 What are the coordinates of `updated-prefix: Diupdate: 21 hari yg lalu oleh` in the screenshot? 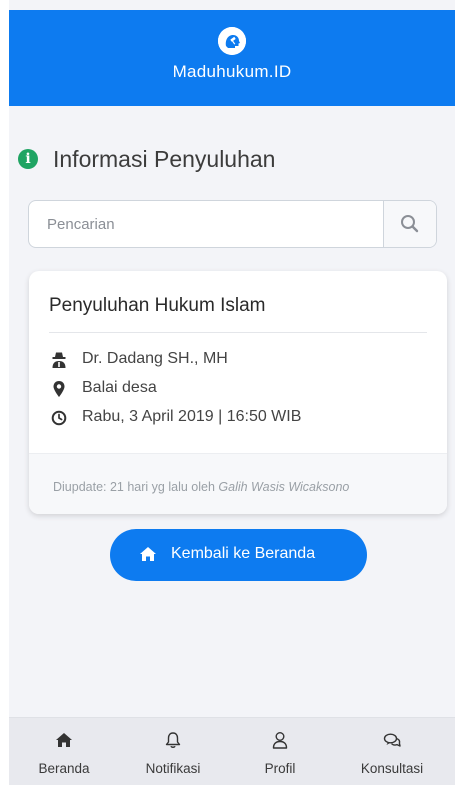 It's located at (136, 487).